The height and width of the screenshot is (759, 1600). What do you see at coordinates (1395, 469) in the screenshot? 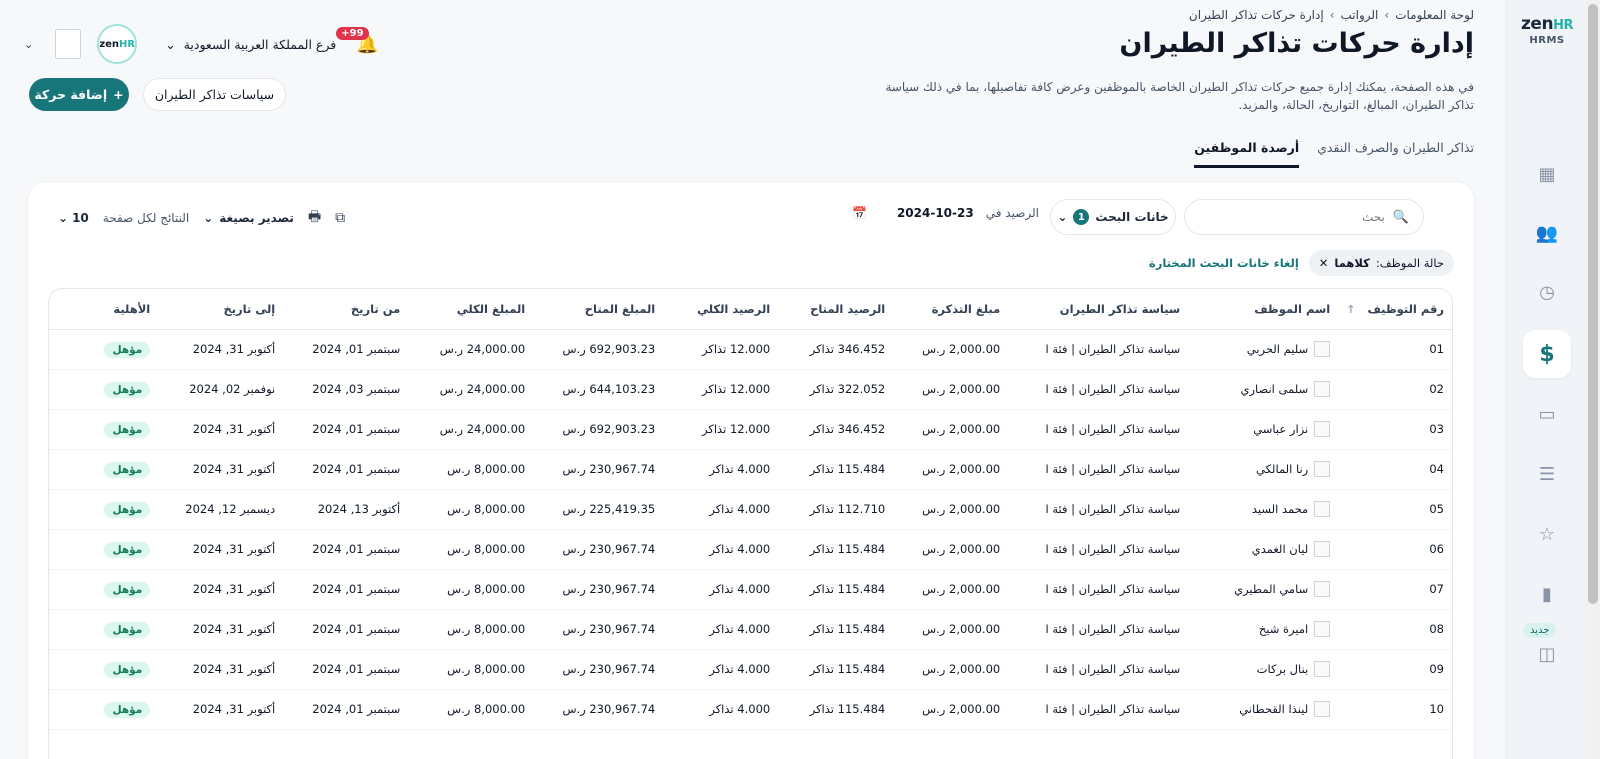
I see `cell-employee-id: 04` at bounding box center [1395, 469].